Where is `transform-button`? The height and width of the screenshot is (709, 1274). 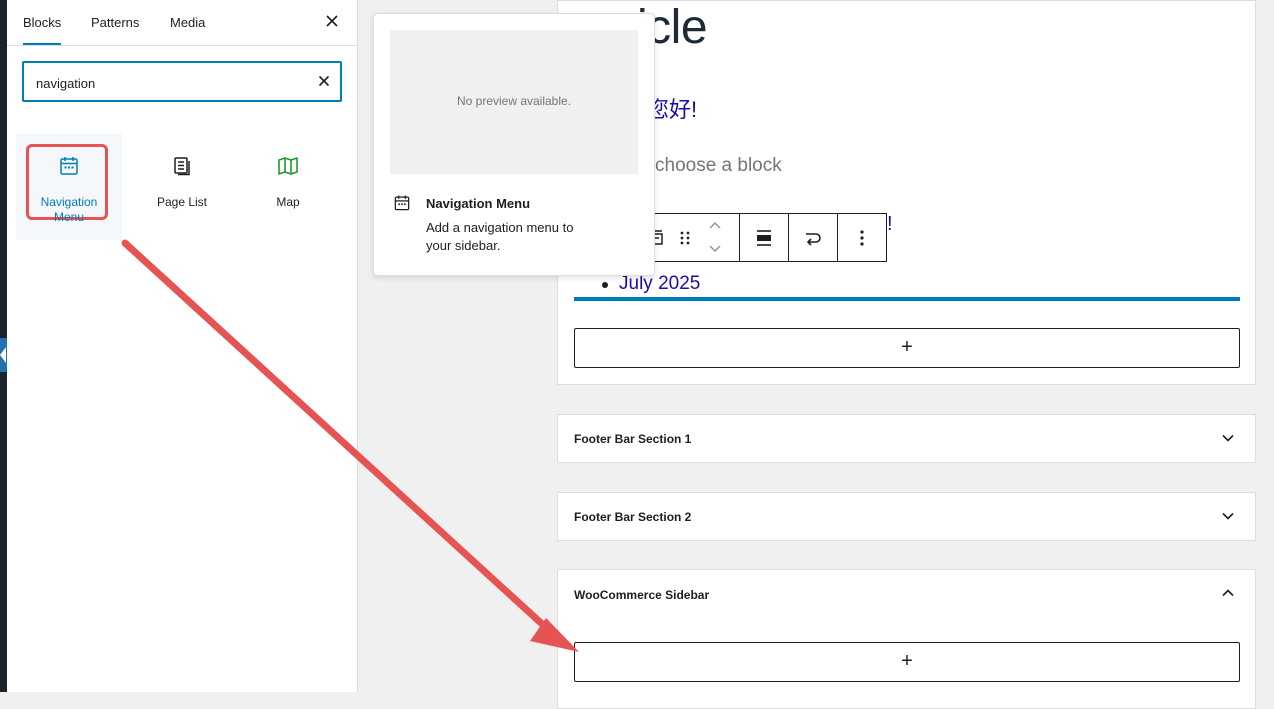 transform-button is located at coordinates (813, 237).